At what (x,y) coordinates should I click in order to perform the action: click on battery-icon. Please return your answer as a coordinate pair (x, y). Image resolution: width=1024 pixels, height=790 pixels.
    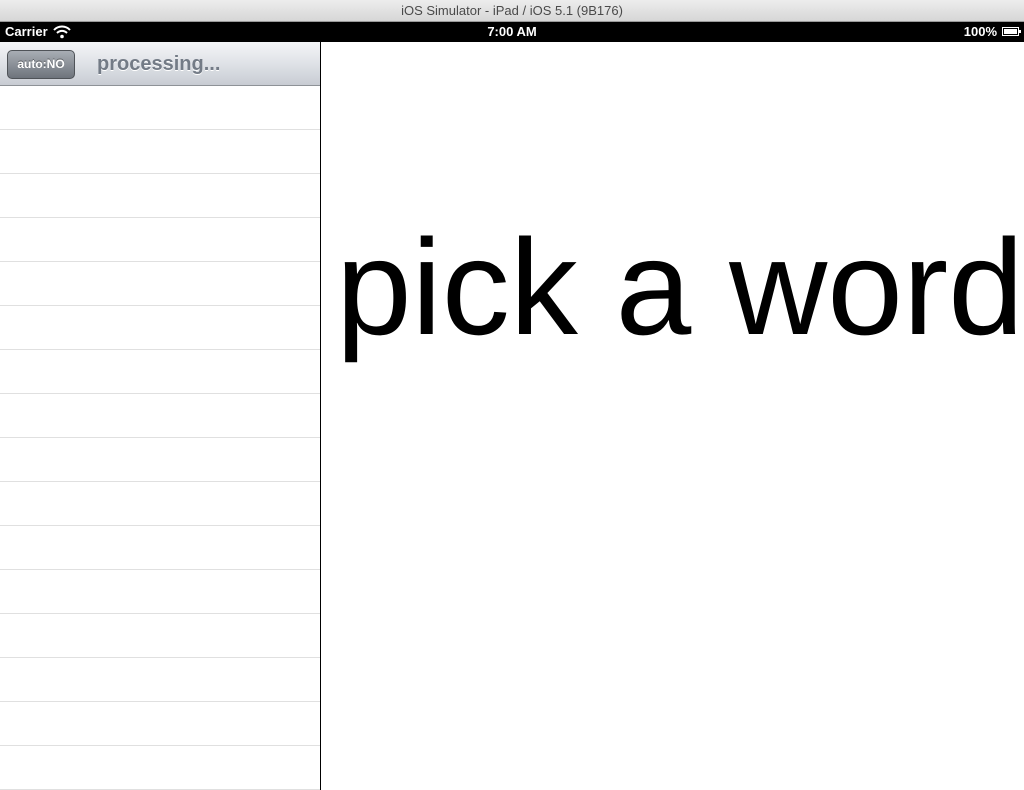
    Looking at the image, I should click on (1011, 31).